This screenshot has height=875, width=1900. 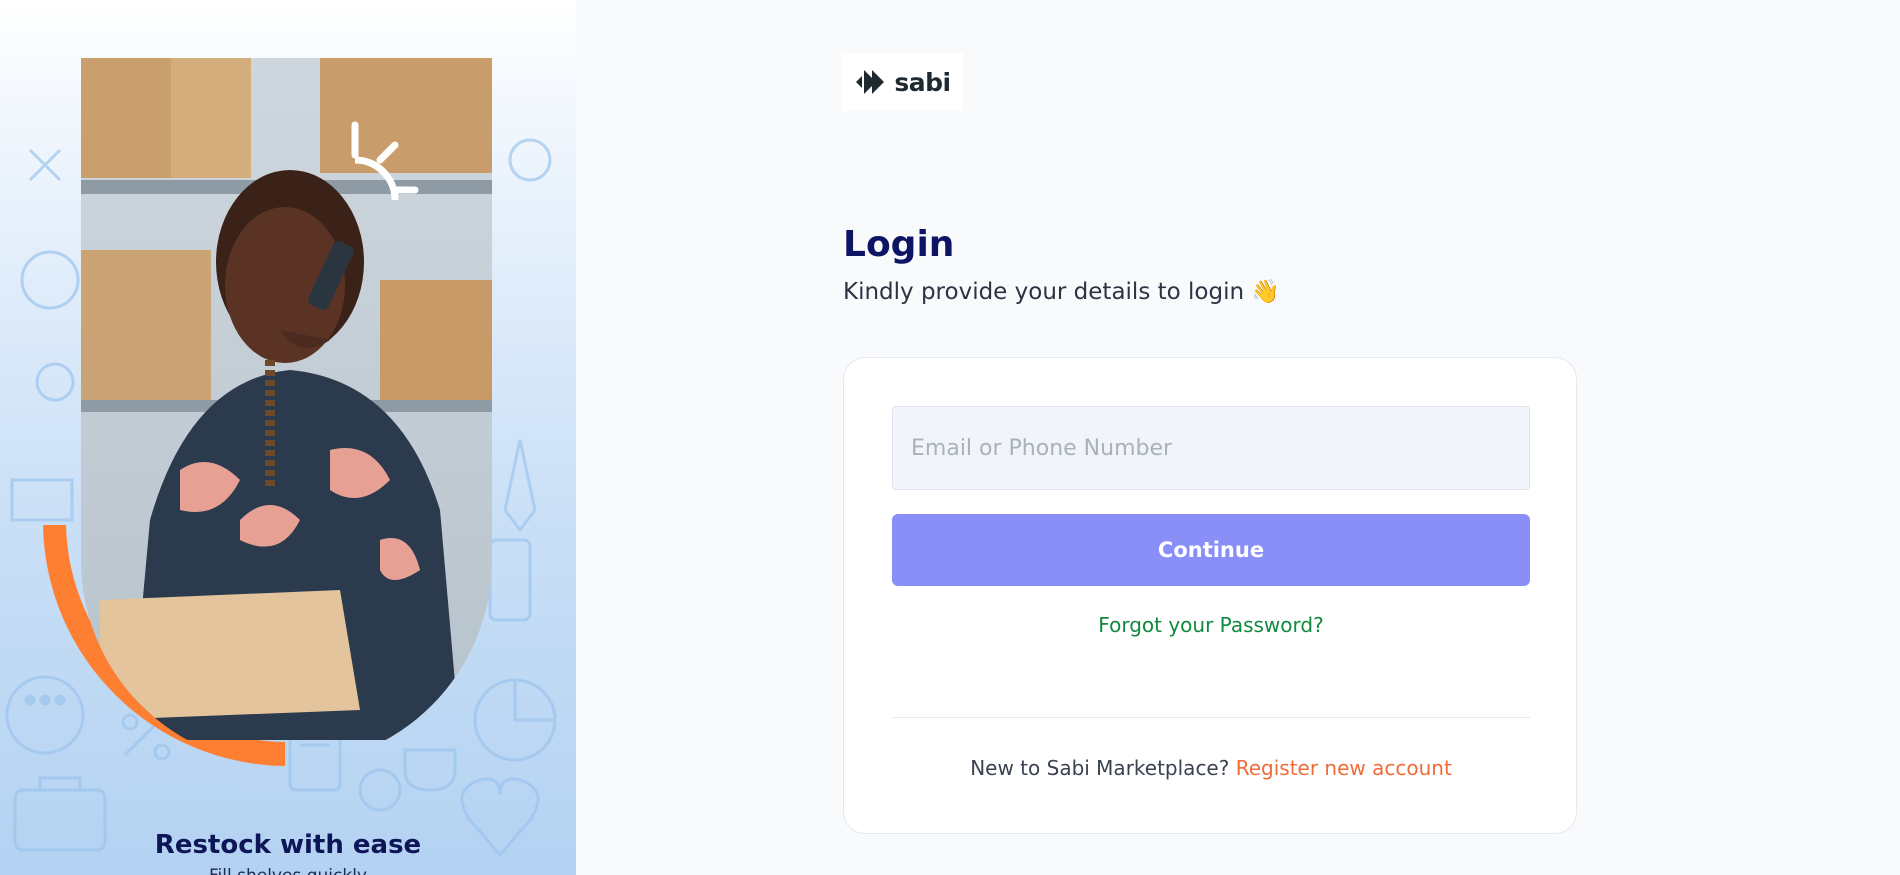 What do you see at coordinates (870, 82) in the screenshot?
I see `sabi-logo-icon` at bounding box center [870, 82].